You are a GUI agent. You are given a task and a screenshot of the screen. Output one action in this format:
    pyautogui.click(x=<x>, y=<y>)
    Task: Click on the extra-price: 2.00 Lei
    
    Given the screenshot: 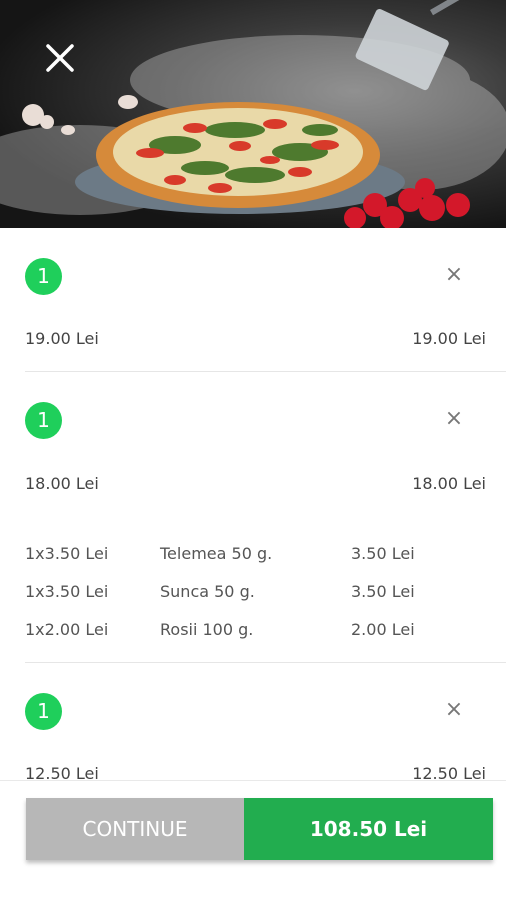 What is the action you would take?
    pyautogui.click(x=383, y=629)
    